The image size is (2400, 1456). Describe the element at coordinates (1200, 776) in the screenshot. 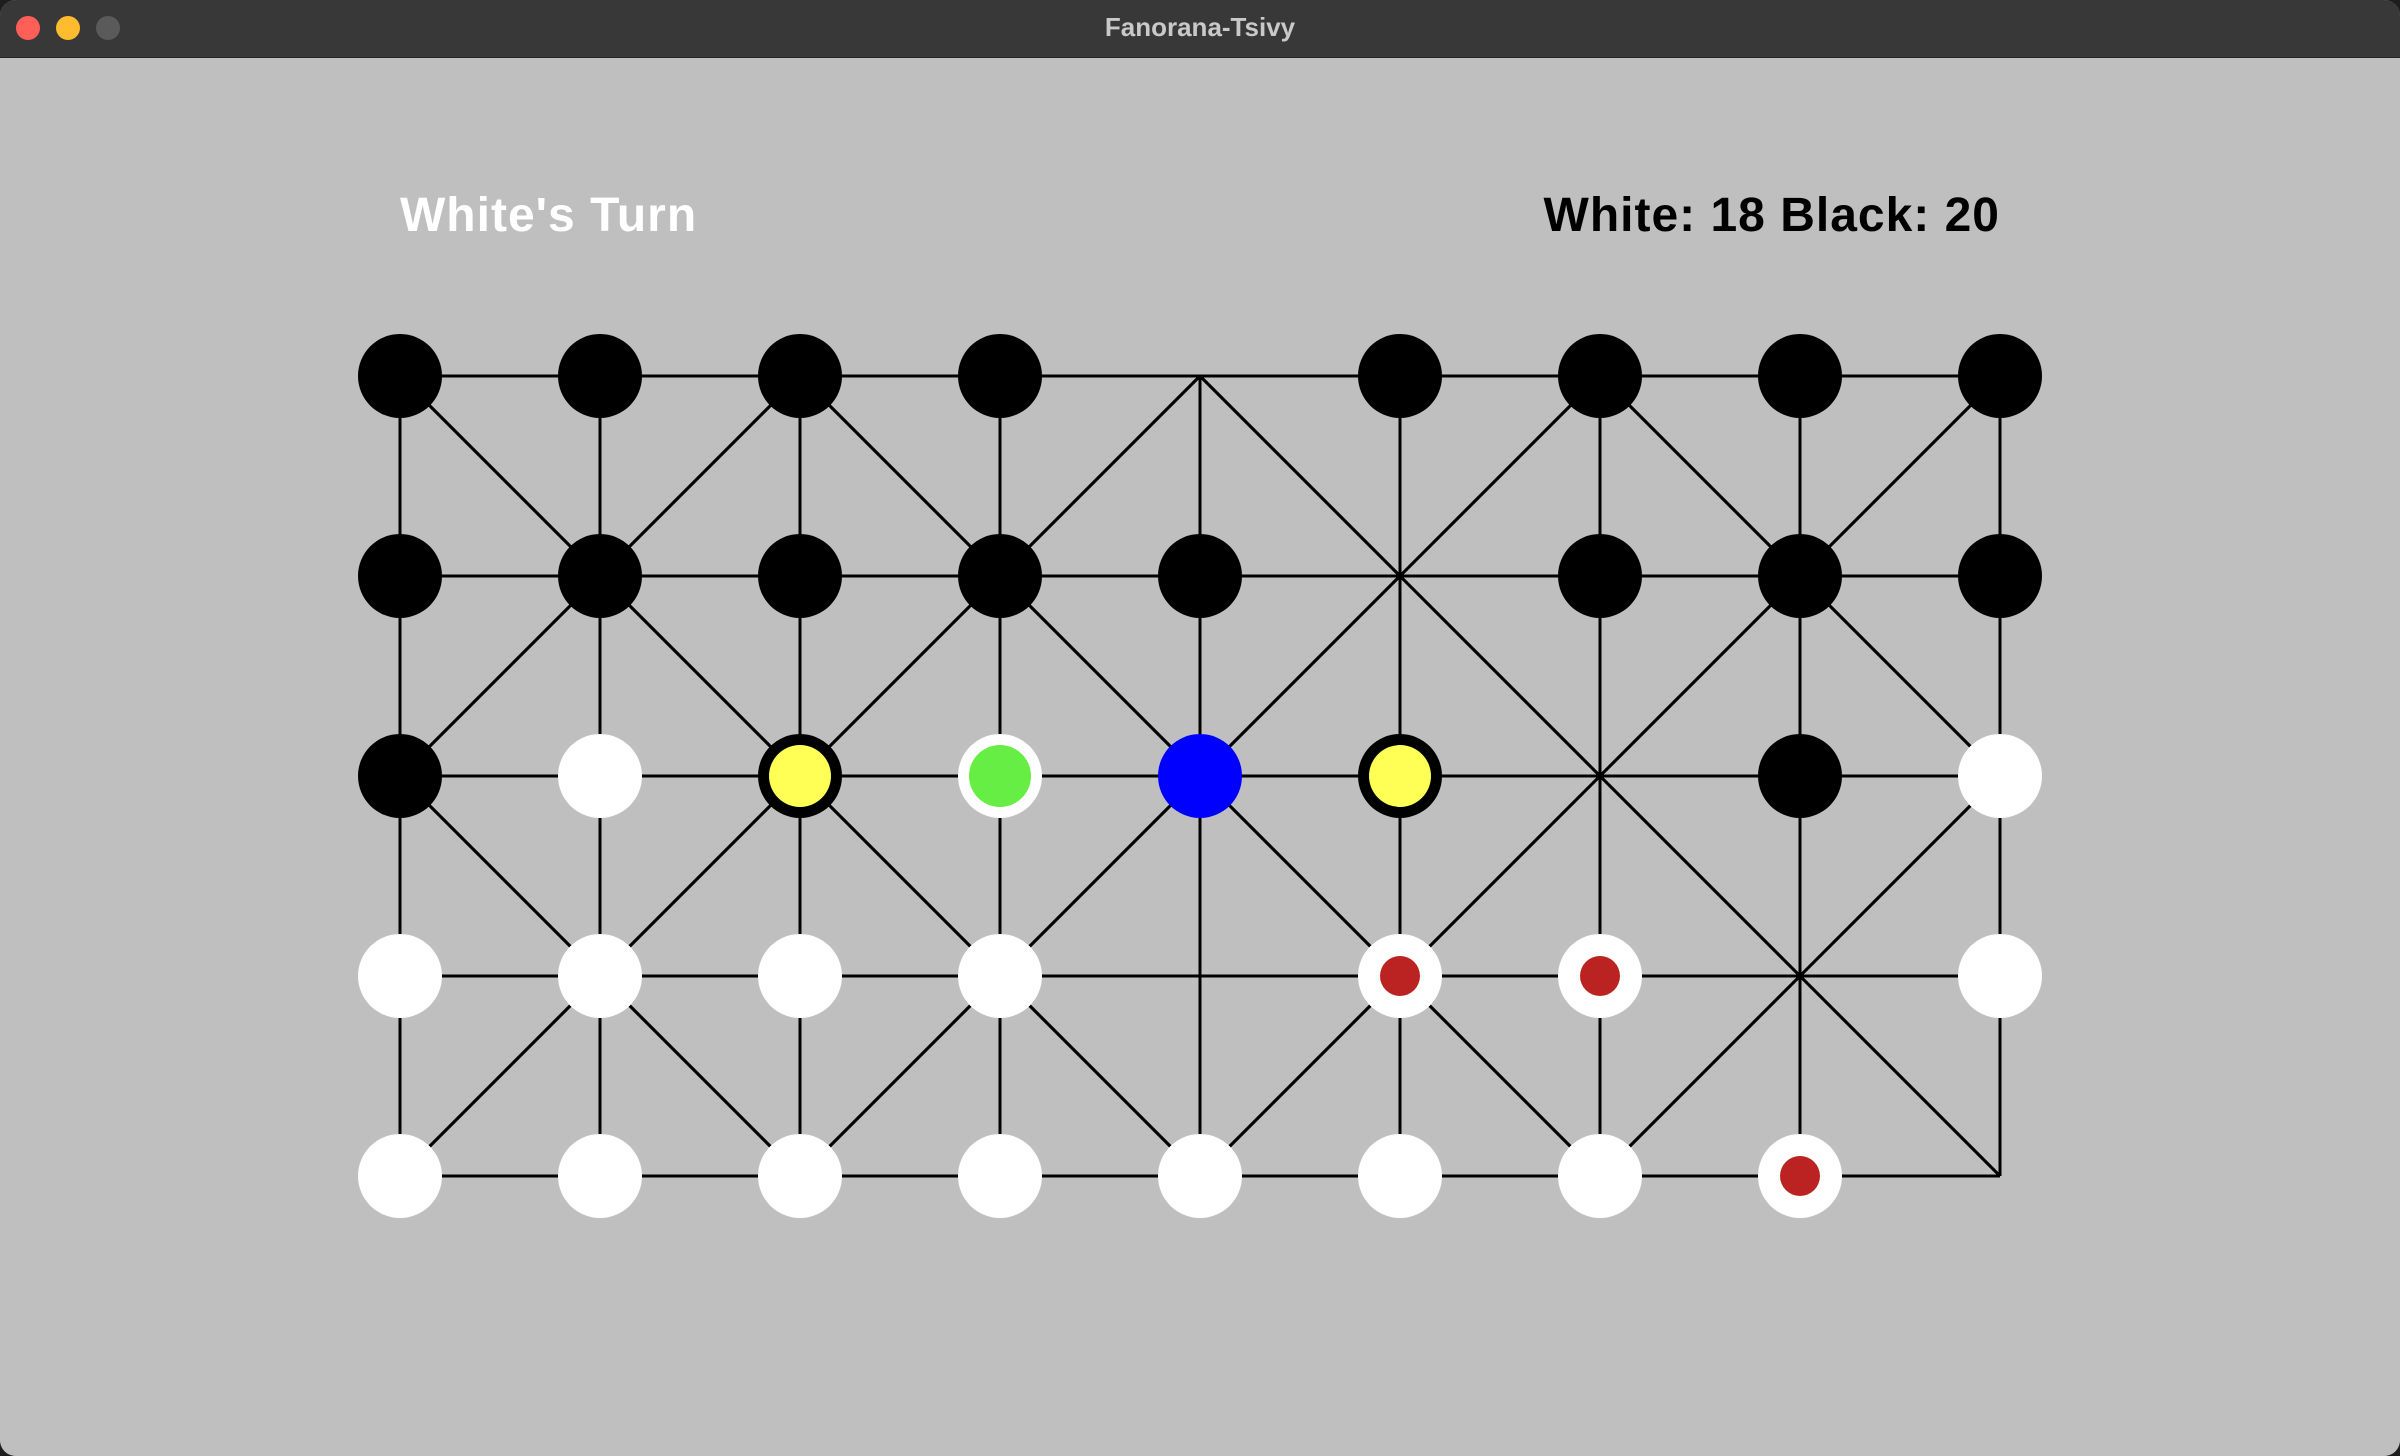

I see `selected-piece` at that location.